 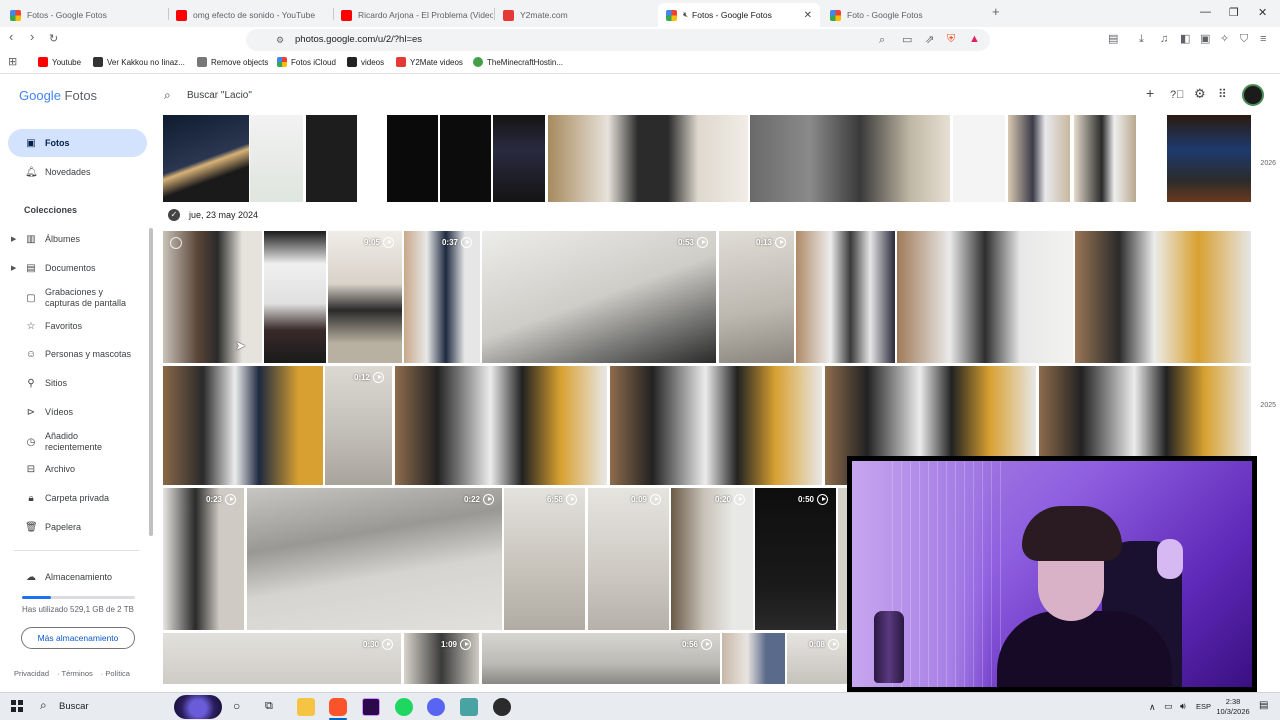 What do you see at coordinates (808, 15) in the screenshot?
I see `close-tab-icon: ✕` at bounding box center [808, 15].